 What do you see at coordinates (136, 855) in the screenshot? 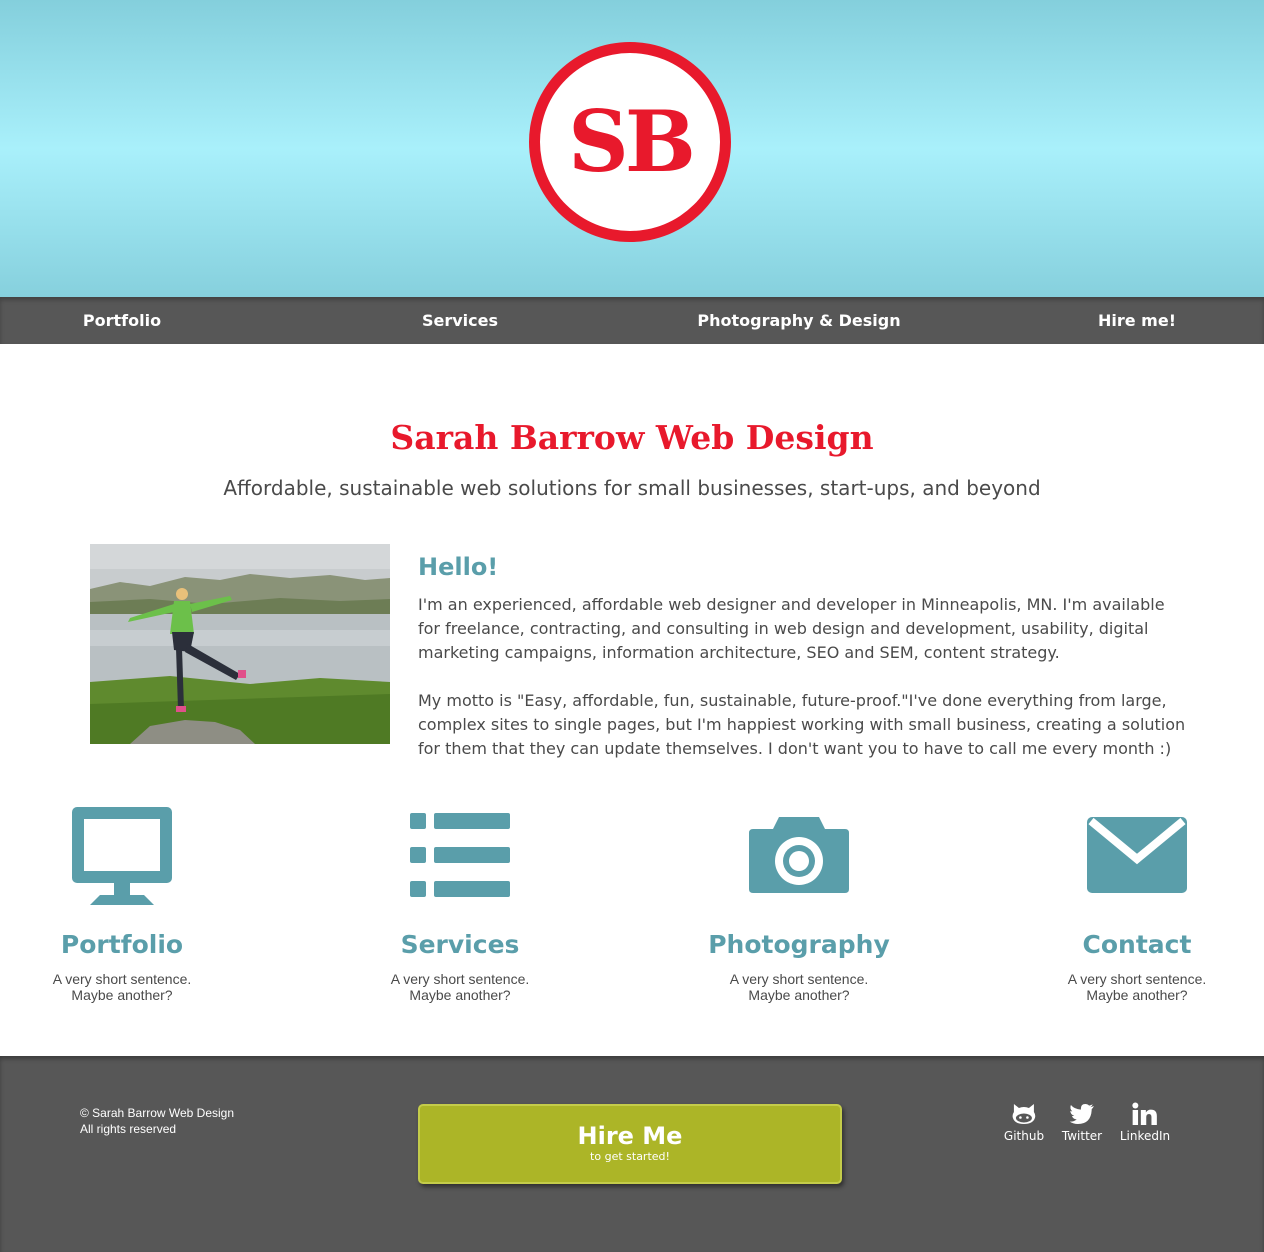
I see `monitor-icon` at bounding box center [136, 855].